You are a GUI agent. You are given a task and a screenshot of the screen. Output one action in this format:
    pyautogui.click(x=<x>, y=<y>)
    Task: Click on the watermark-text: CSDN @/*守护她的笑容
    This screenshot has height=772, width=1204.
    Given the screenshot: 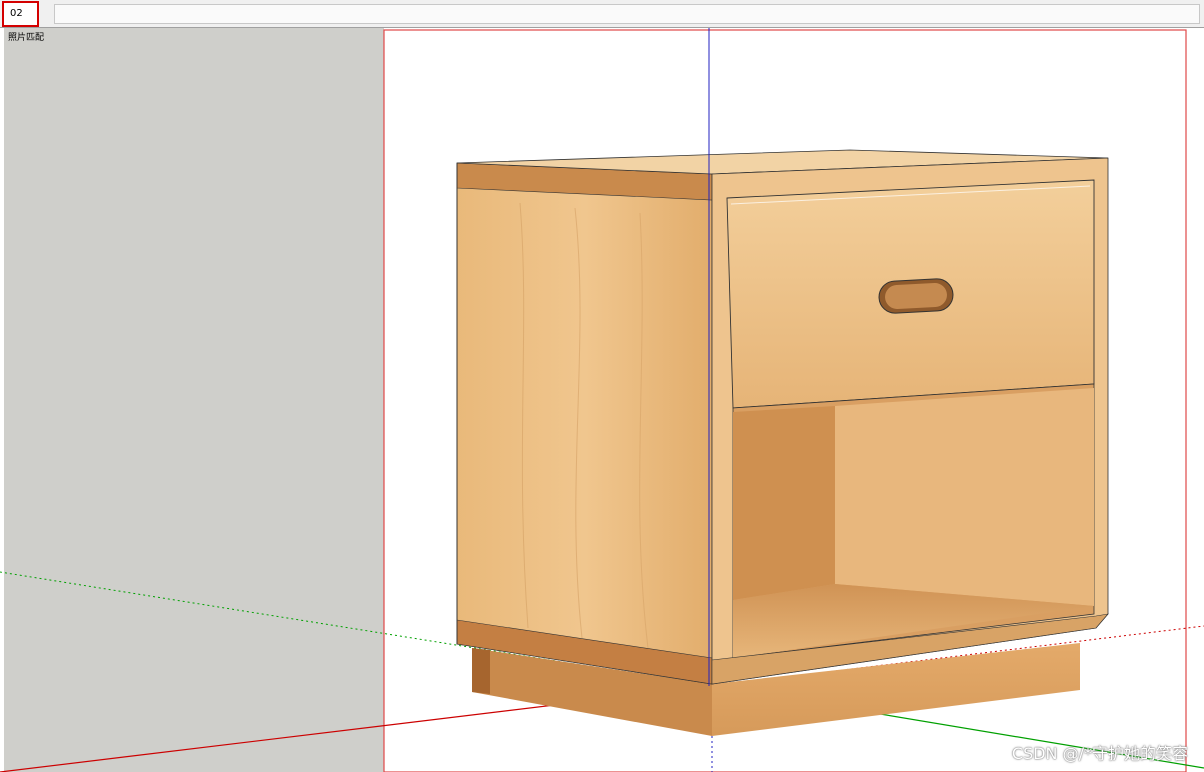 What is the action you would take?
    pyautogui.click(x=1099, y=753)
    